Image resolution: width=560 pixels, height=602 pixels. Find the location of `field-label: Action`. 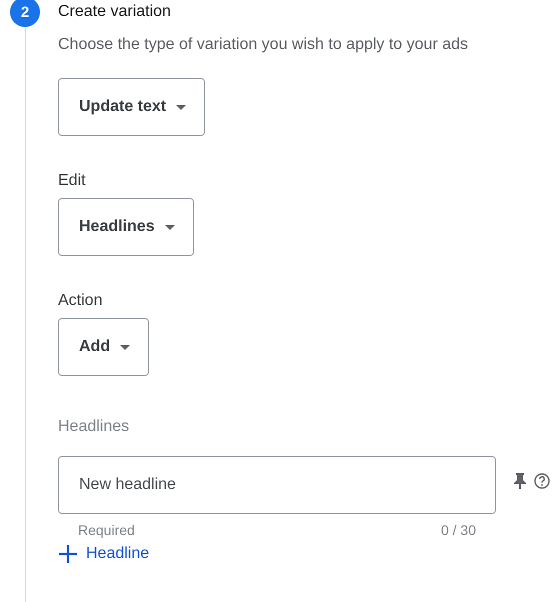

field-label: Action is located at coordinates (81, 301).